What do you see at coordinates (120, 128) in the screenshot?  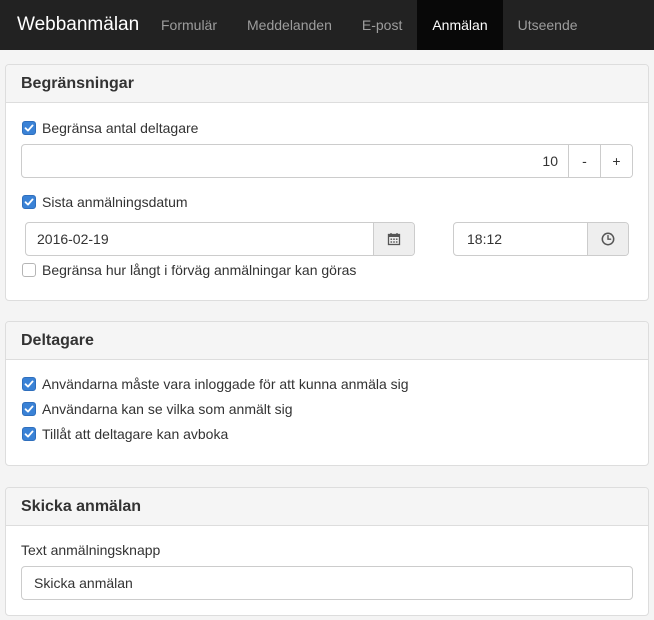 I see `limit-participants-label: Begränsa antal deltagare` at bounding box center [120, 128].